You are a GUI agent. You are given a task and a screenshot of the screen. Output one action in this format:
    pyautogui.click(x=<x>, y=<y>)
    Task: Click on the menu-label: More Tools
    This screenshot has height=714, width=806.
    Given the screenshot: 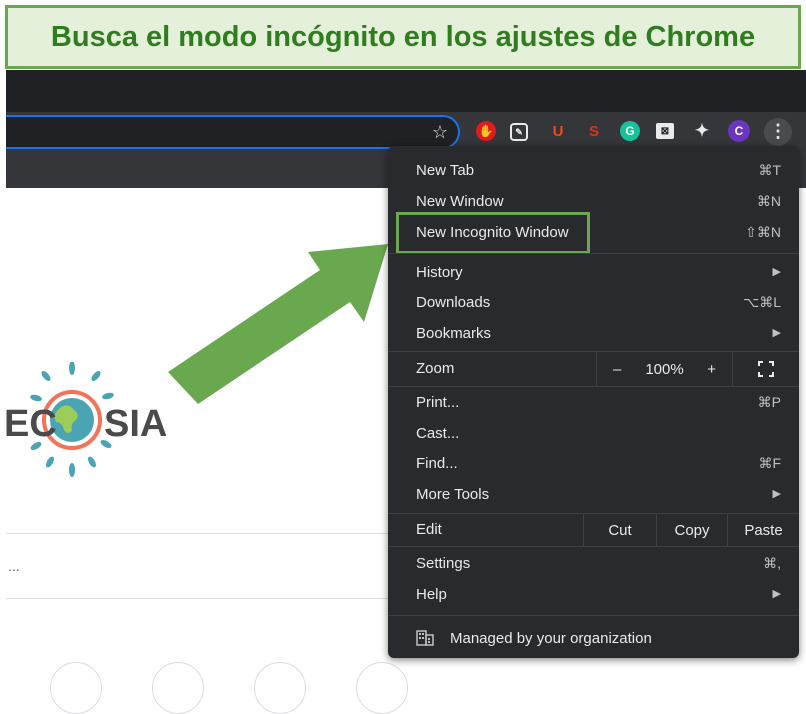 What is the action you would take?
    pyautogui.click(x=453, y=494)
    